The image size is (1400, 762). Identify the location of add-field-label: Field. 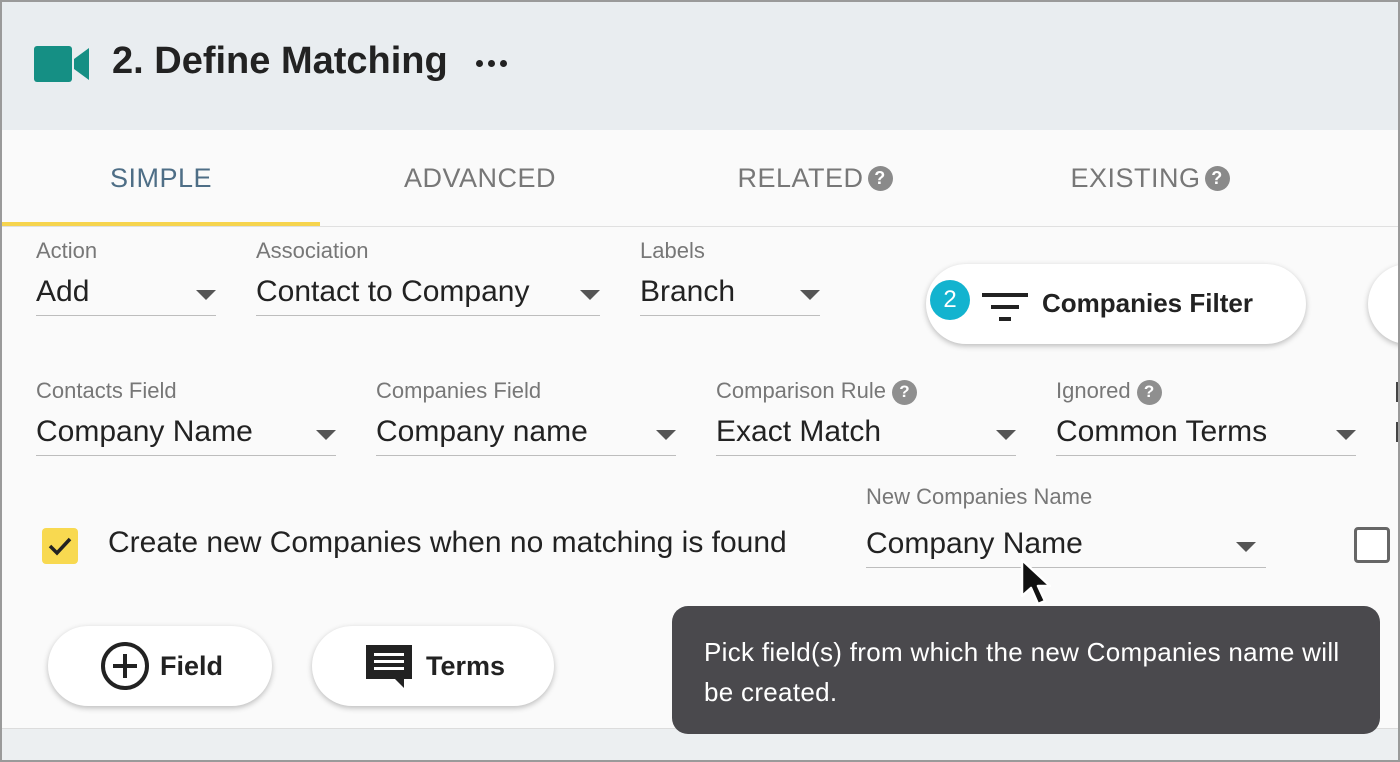
(192, 665).